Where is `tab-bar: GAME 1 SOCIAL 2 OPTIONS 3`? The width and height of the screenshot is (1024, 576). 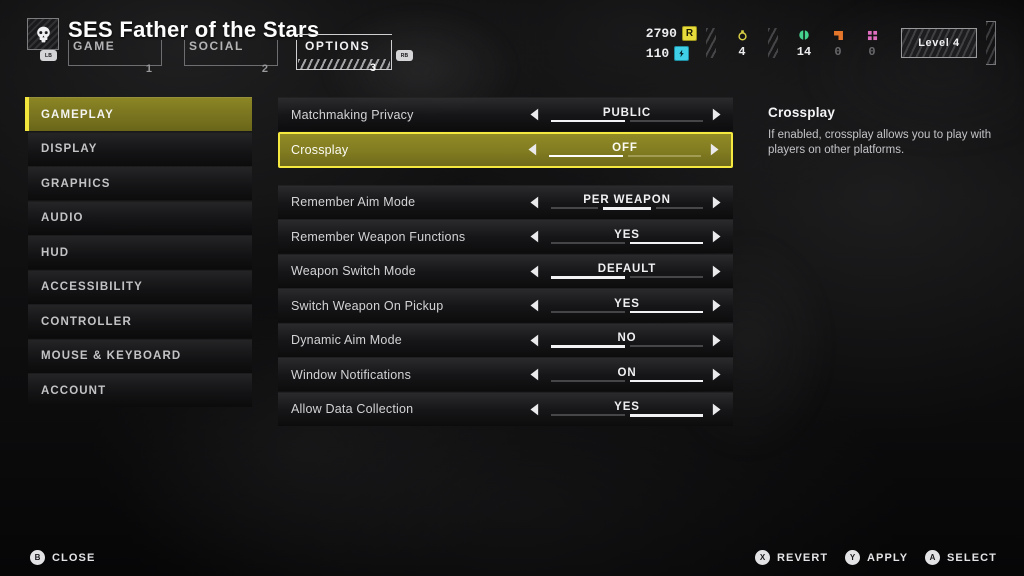
tab-bar: GAME 1 SOCIAL 2 OPTIONS 3 is located at coordinates (227, 54).